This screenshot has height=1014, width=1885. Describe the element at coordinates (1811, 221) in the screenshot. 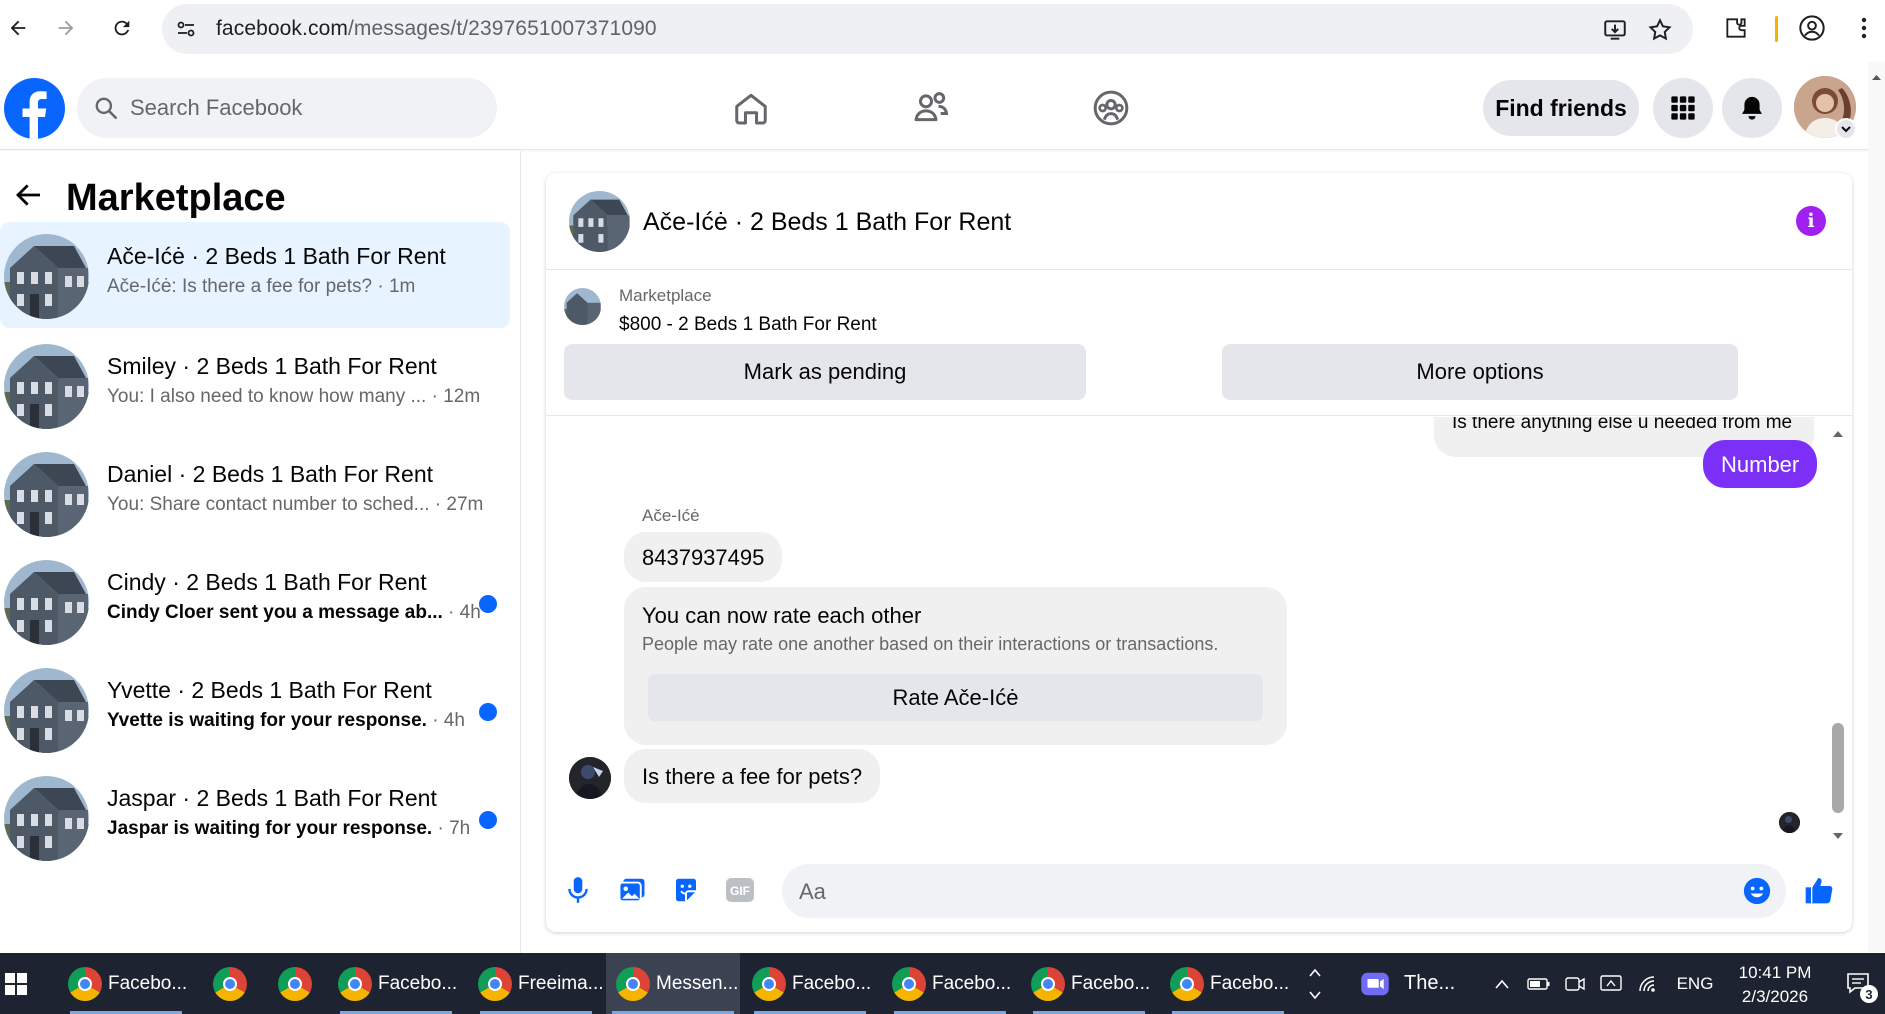

I see `info-icon: i` at that location.